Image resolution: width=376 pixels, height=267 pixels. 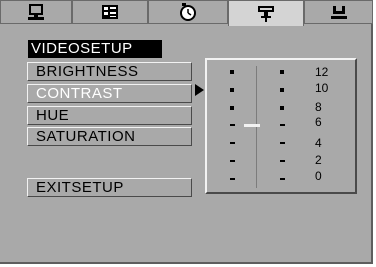 I want to click on slider-value-label: 6, so click(x=318, y=122).